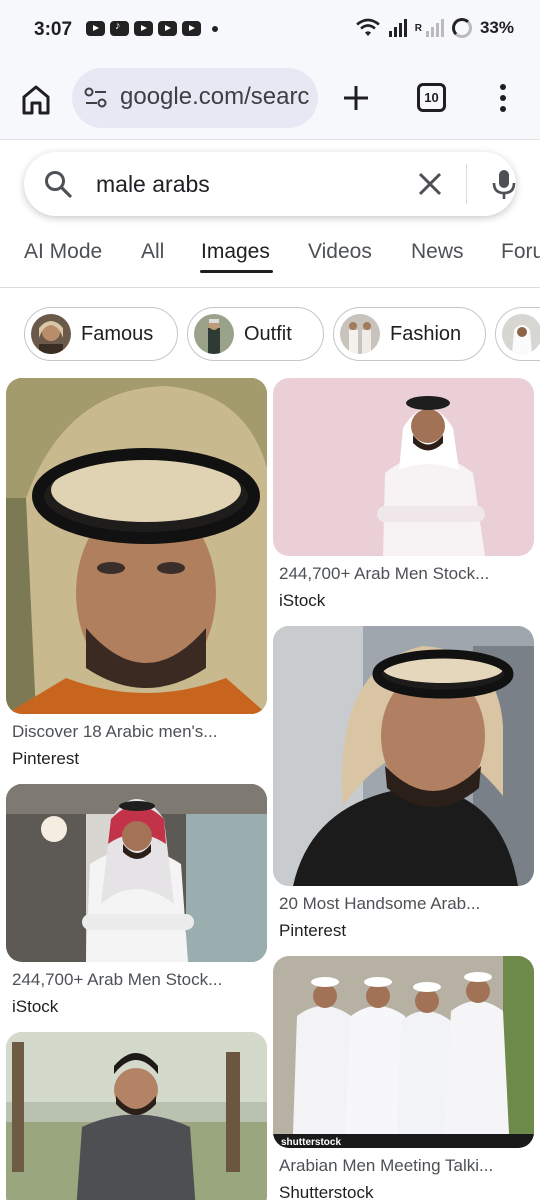 Image resolution: width=540 pixels, height=1200 pixels. What do you see at coordinates (117, 334) in the screenshot?
I see `chip-label: Famous` at bounding box center [117, 334].